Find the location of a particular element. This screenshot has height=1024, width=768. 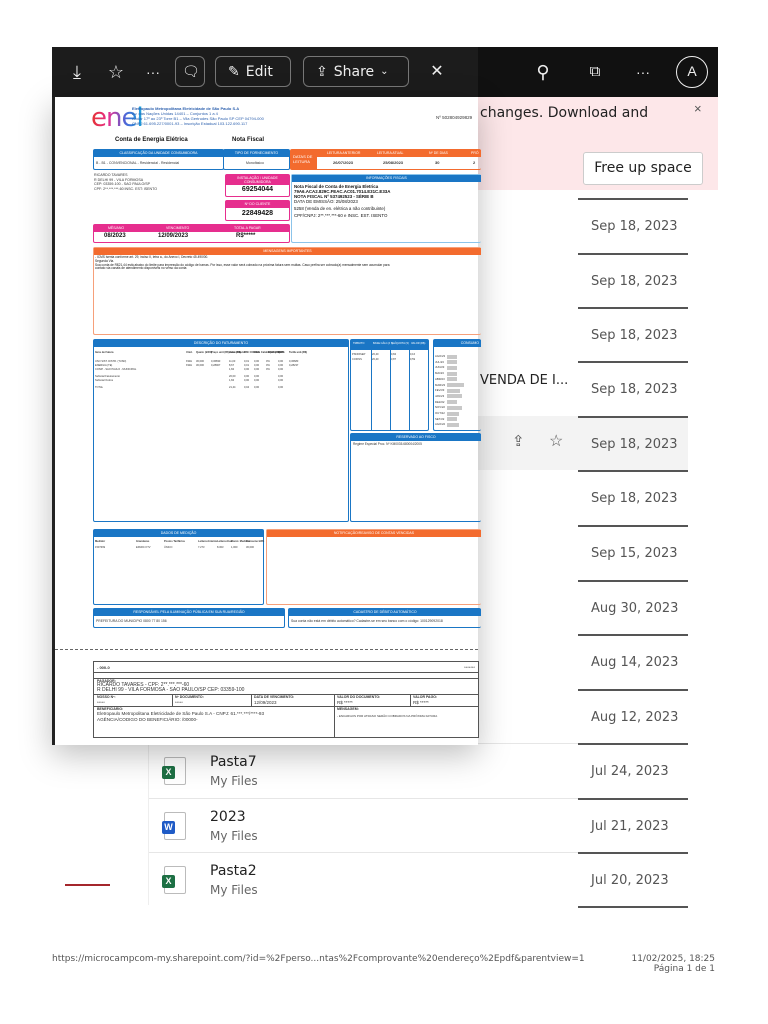

file-row: X Pasta7 My Files is located at coordinates (363, 770).